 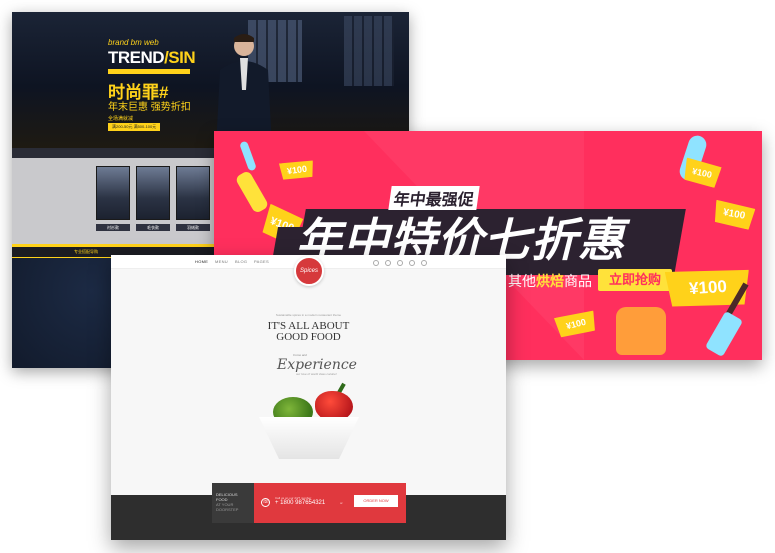 I want to click on spatula-icon, so click(x=252, y=192).